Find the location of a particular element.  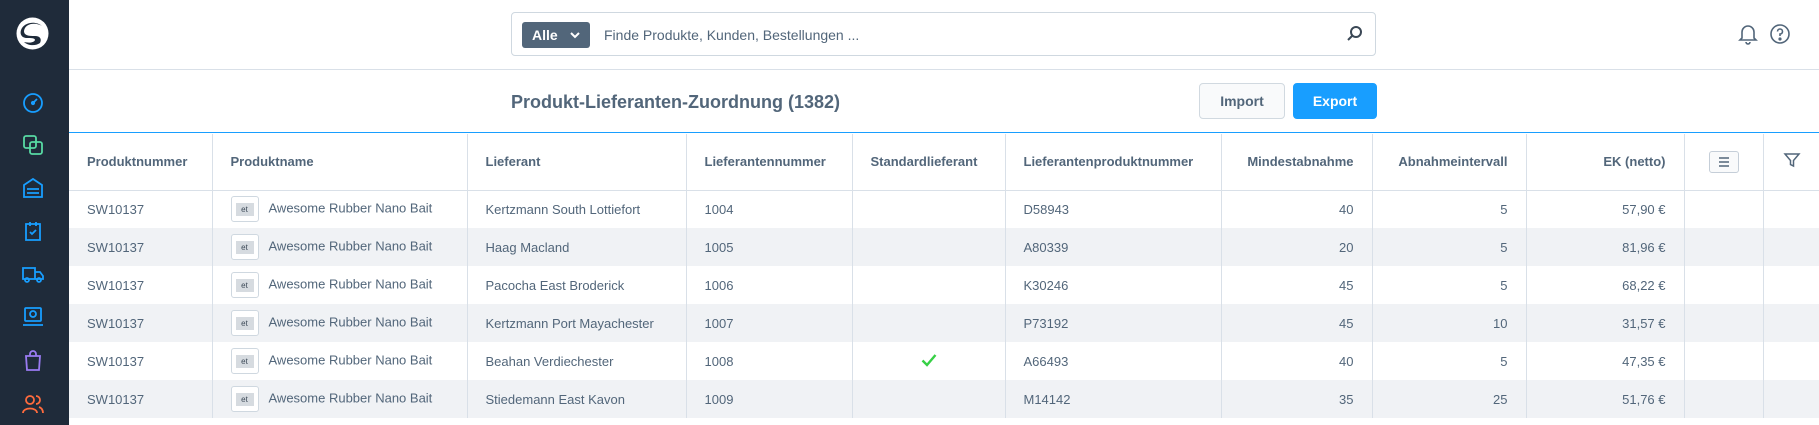

supplier-product-number: K30246 is located at coordinates (1113, 285).